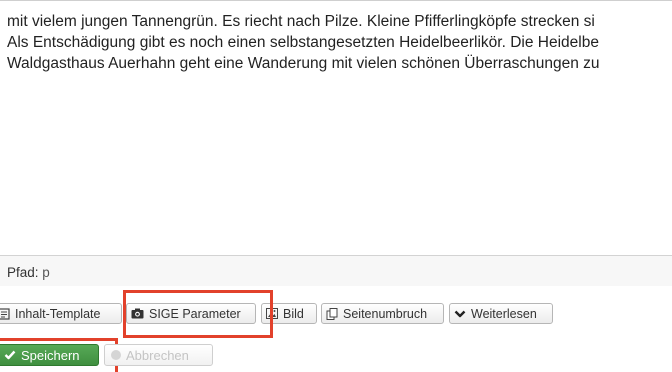 The width and height of the screenshot is (672, 372). I want to click on weiterlesen-label: Weiterlesen, so click(504, 313).